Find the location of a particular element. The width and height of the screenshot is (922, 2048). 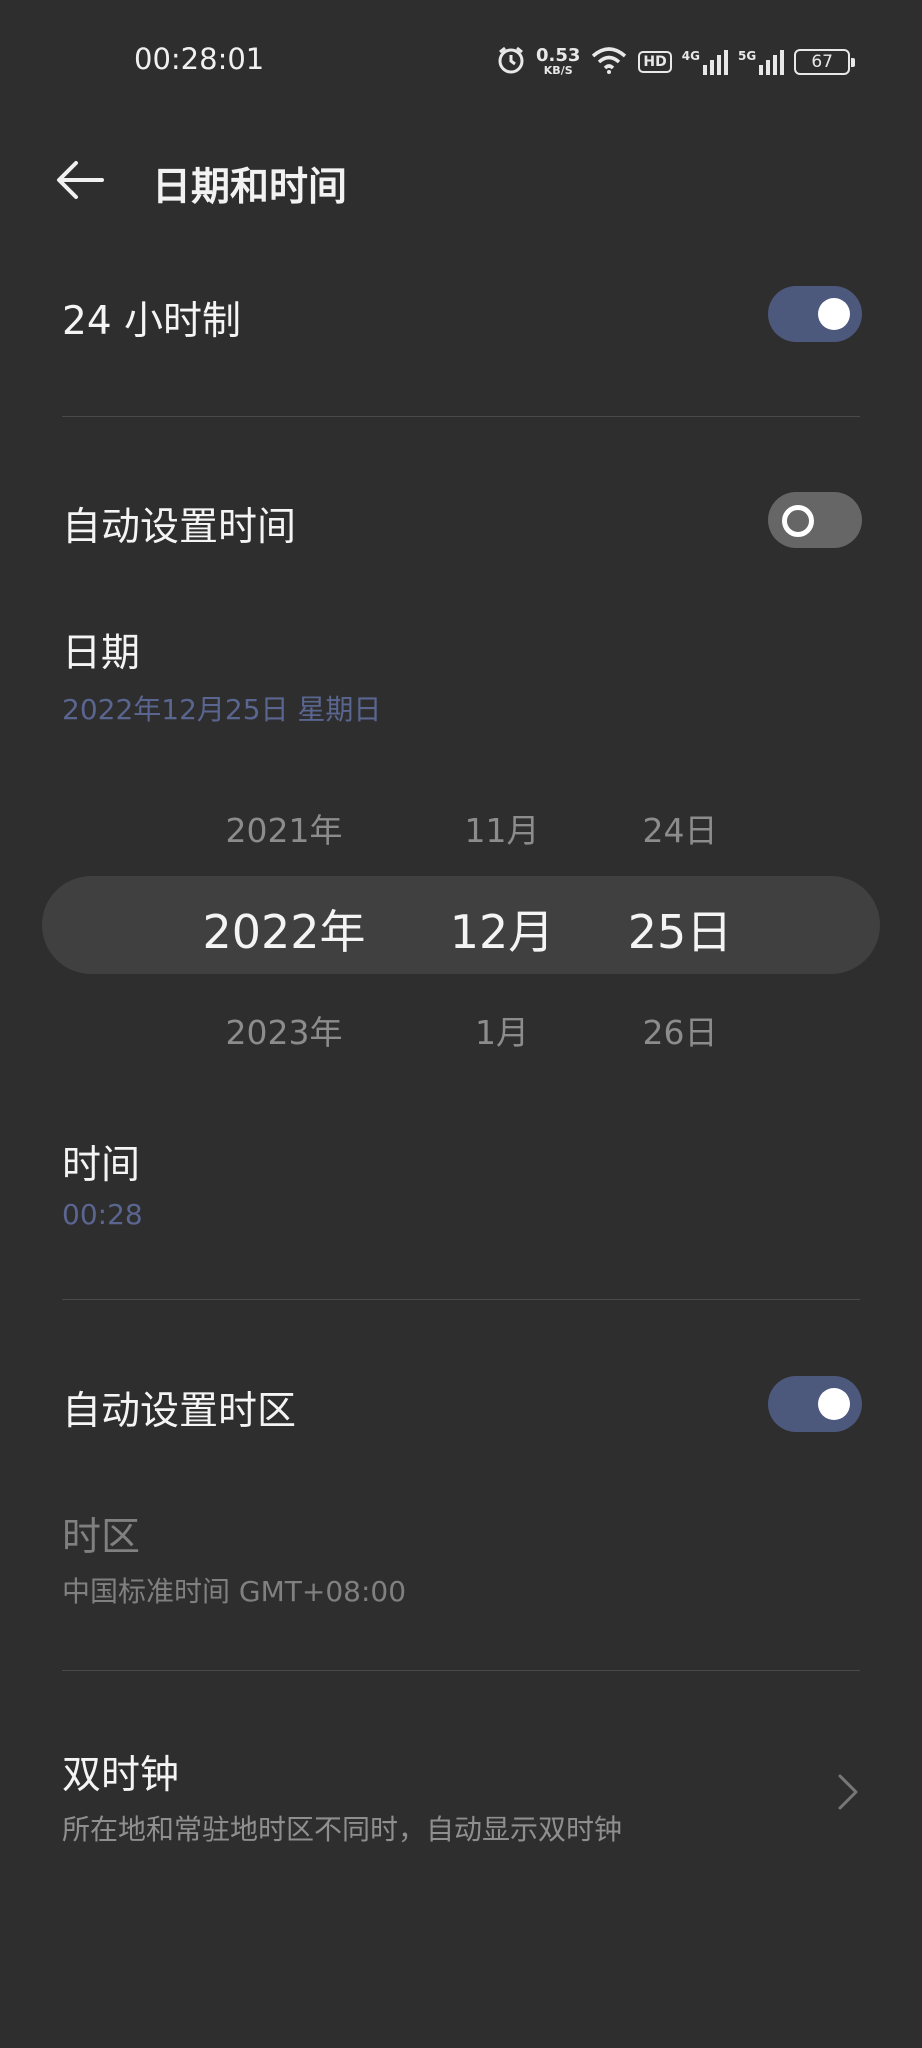

picker-month-next: 1月 is located at coordinates (502, 1030).